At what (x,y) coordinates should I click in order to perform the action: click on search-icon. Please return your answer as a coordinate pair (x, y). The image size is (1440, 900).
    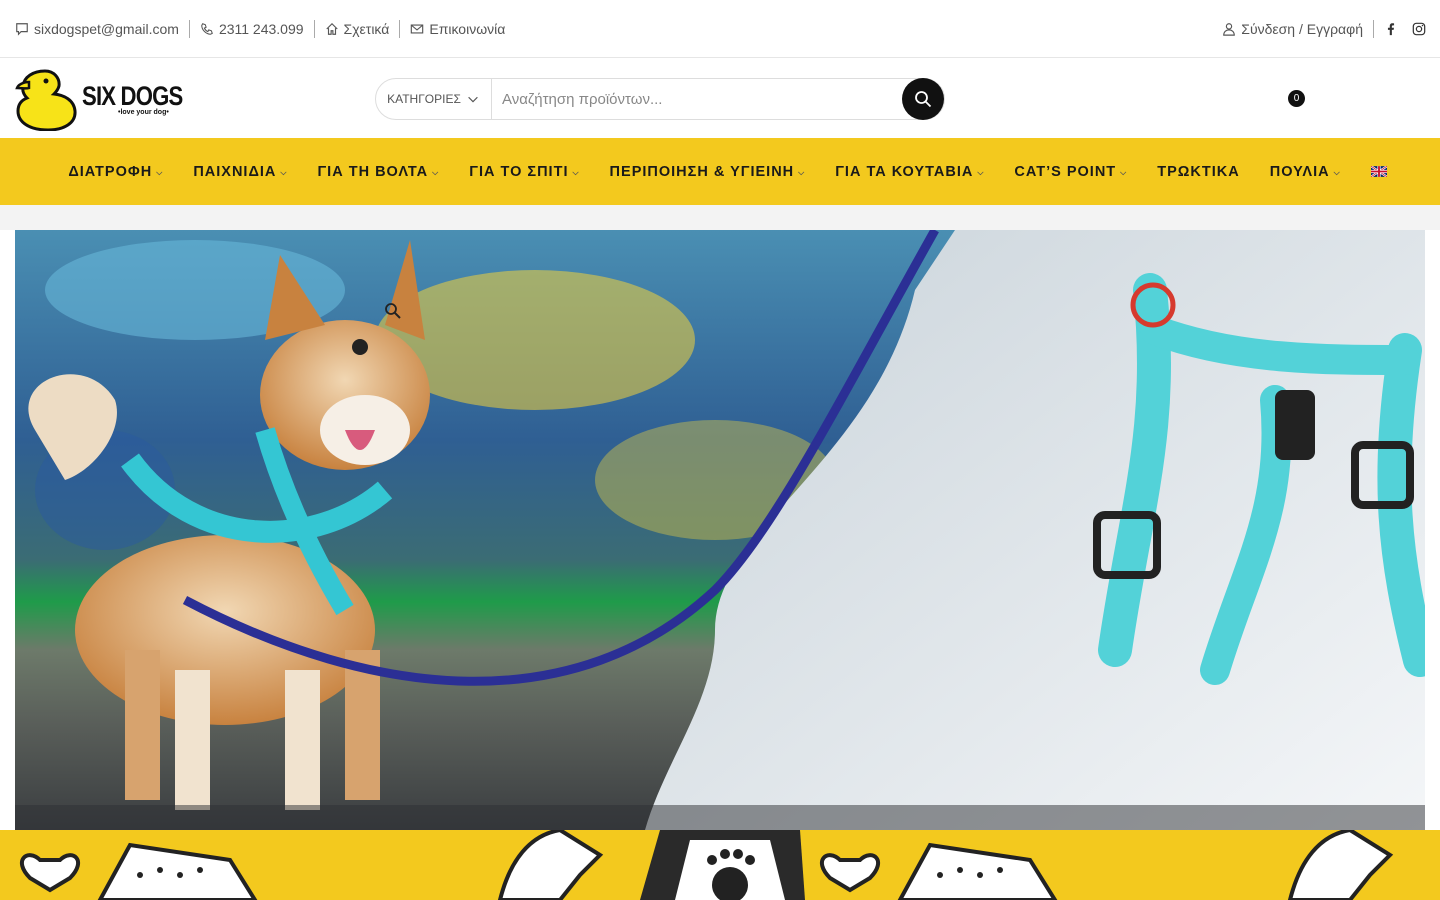
    Looking at the image, I should click on (923, 99).